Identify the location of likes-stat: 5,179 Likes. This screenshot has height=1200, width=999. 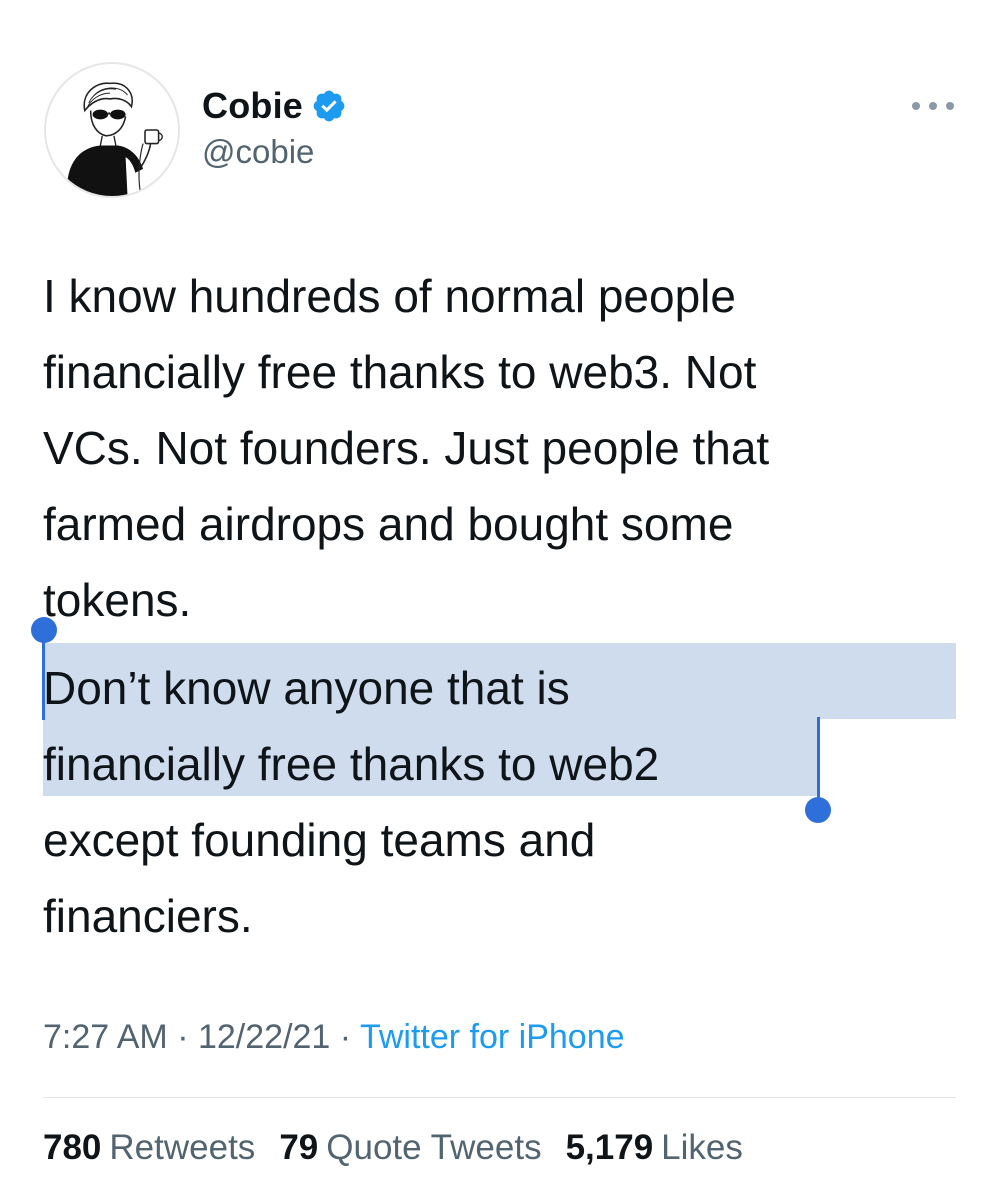
(654, 1148).